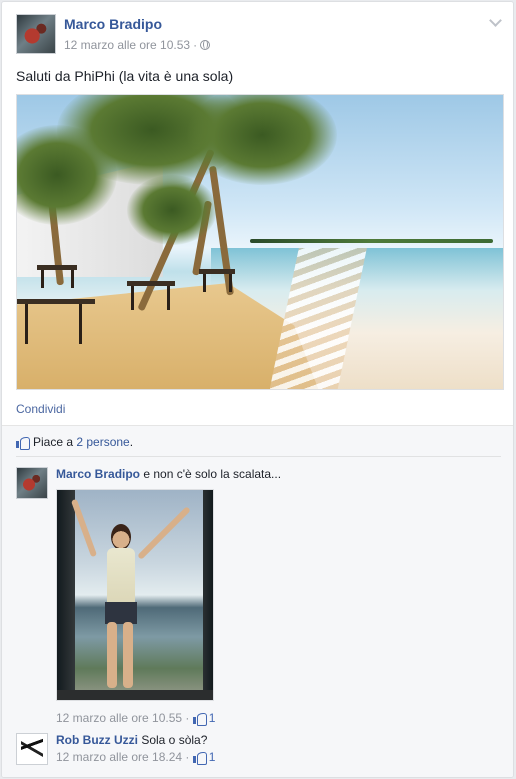 Image resolution: width=516 pixels, height=779 pixels. What do you see at coordinates (98, 474) in the screenshot?
I see `comment-author: Marco Bradipo` at bounding box center [98, 474].